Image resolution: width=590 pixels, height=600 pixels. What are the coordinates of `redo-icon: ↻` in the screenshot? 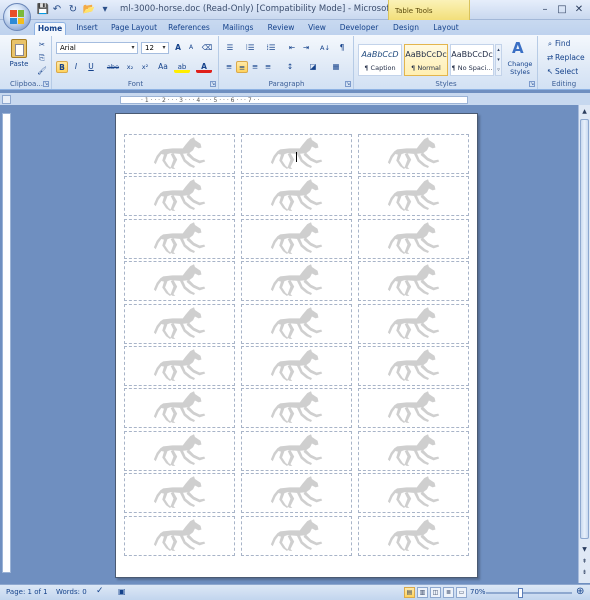 It's located at (73, 10).